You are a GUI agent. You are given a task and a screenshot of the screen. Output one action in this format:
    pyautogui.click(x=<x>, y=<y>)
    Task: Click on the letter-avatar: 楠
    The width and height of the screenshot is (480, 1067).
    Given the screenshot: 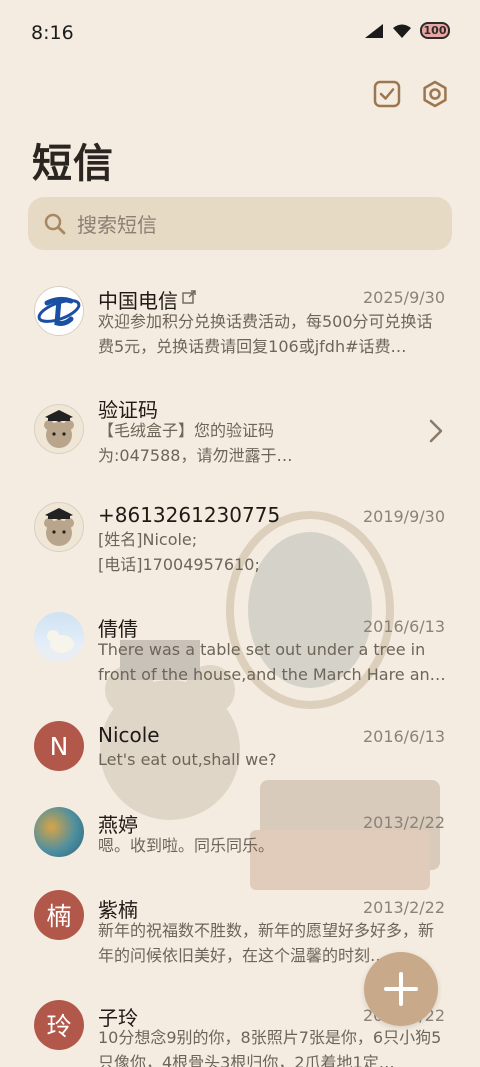 What is the action you would take?
    pyautogui.click(x=59, y=915)
    